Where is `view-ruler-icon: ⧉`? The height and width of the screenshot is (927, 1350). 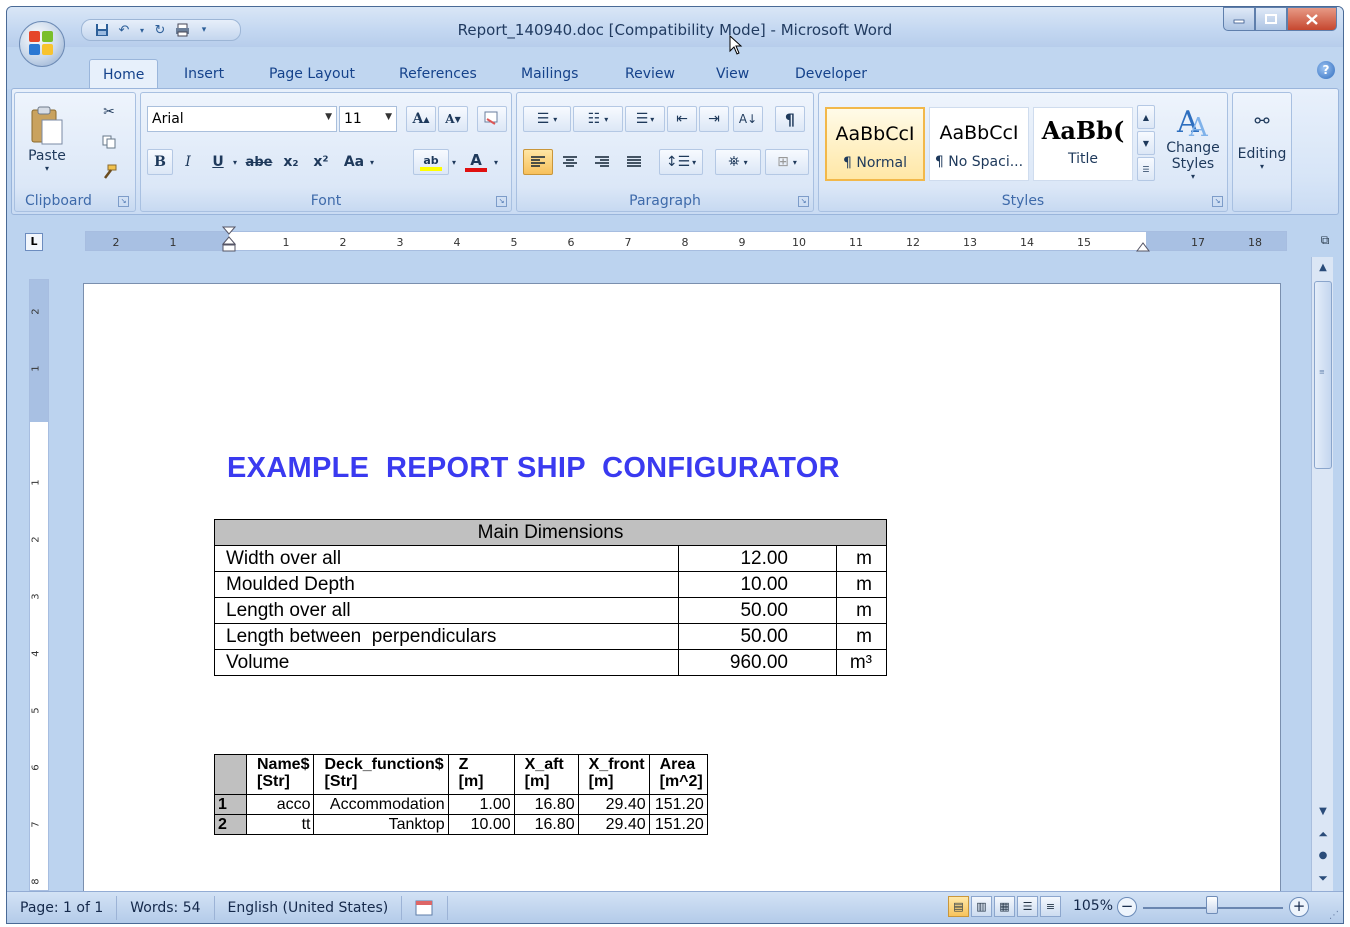
view-ruler-icon: ⧉ is located at coordinates (1325, 241).